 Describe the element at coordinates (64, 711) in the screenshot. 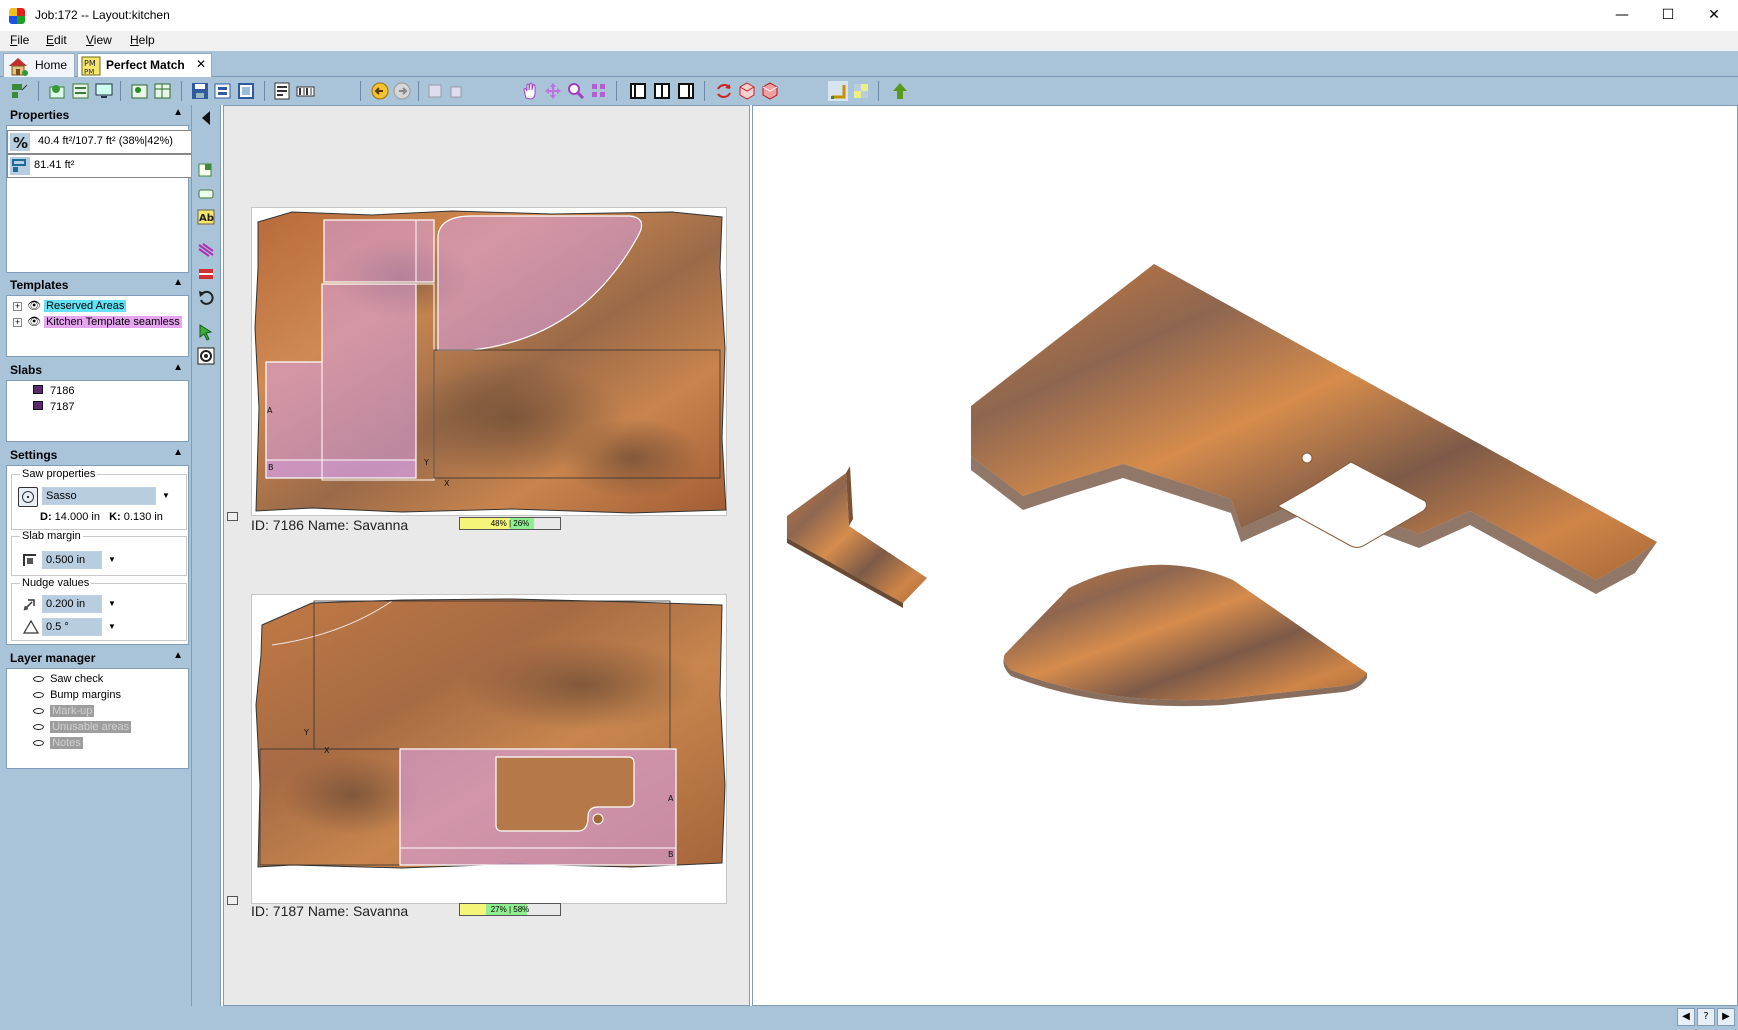

I see `layer-item-mark-up: Mark-up` at that location.